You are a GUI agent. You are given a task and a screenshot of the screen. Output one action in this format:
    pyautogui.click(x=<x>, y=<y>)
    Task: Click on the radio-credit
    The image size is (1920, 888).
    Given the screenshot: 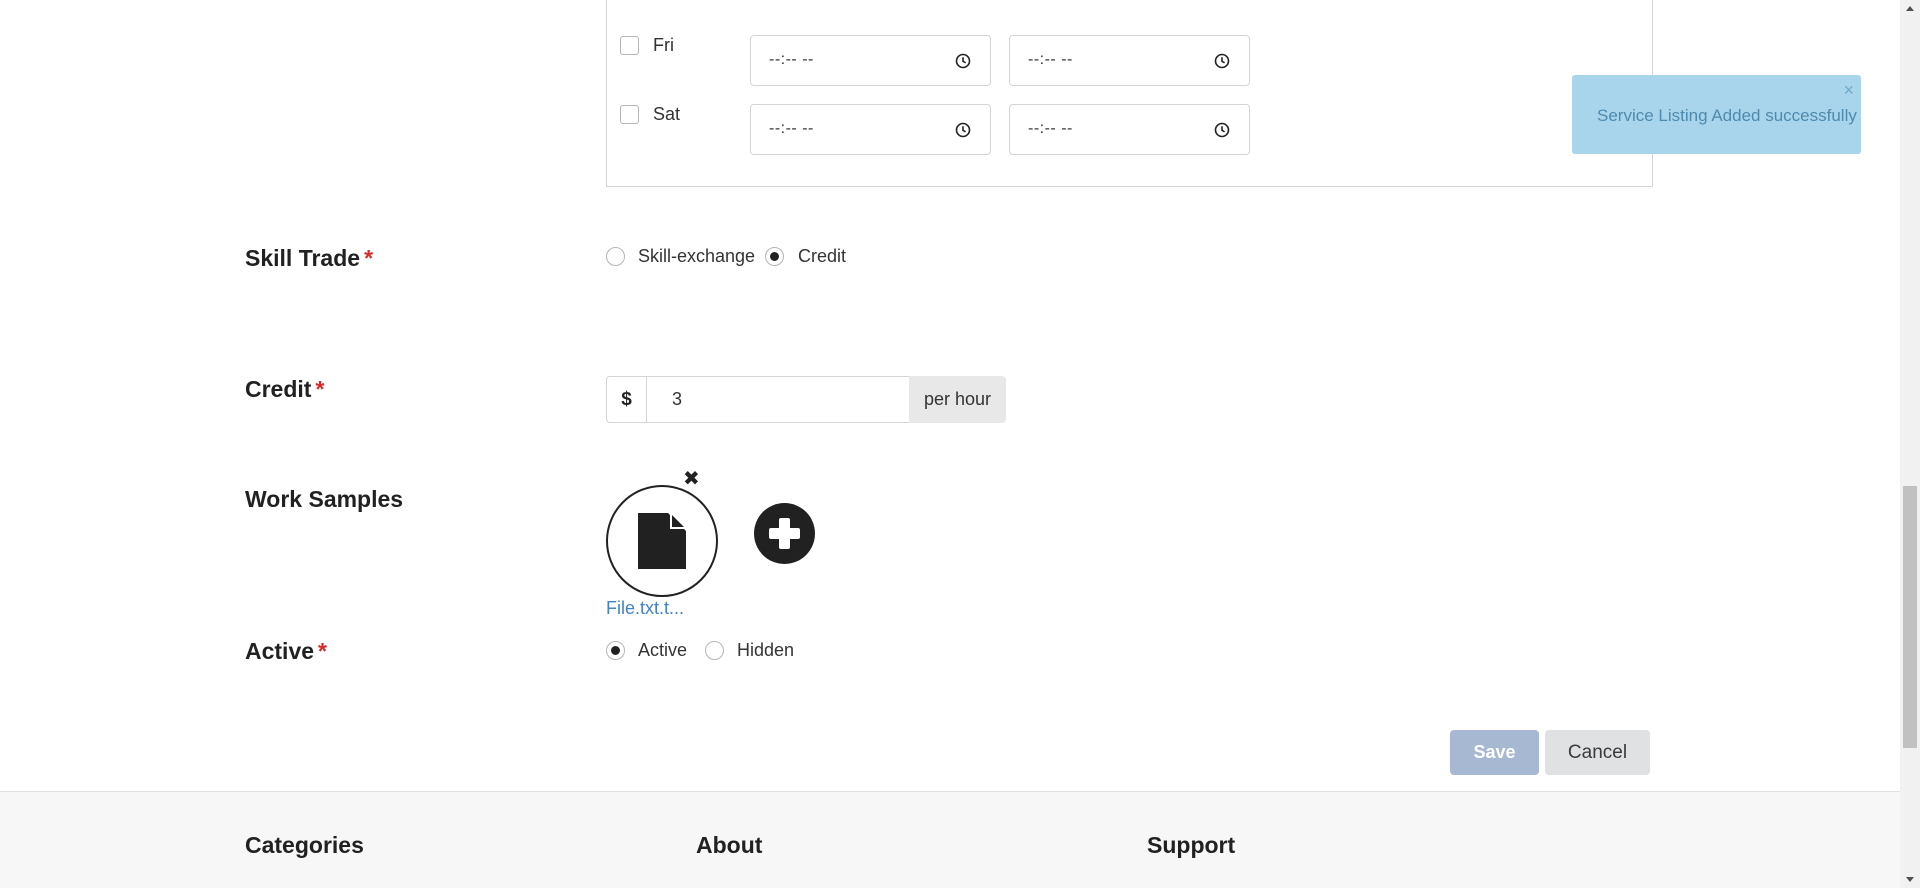 What is the action you would take?
    pyautogui.click(x=774, y=256)
    